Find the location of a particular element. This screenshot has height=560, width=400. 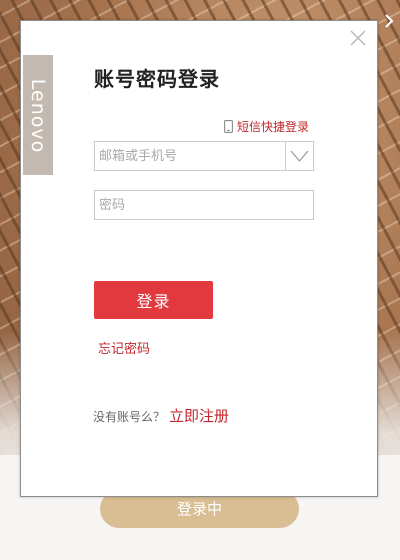

phone-icon is located at coordinates (228, 126).